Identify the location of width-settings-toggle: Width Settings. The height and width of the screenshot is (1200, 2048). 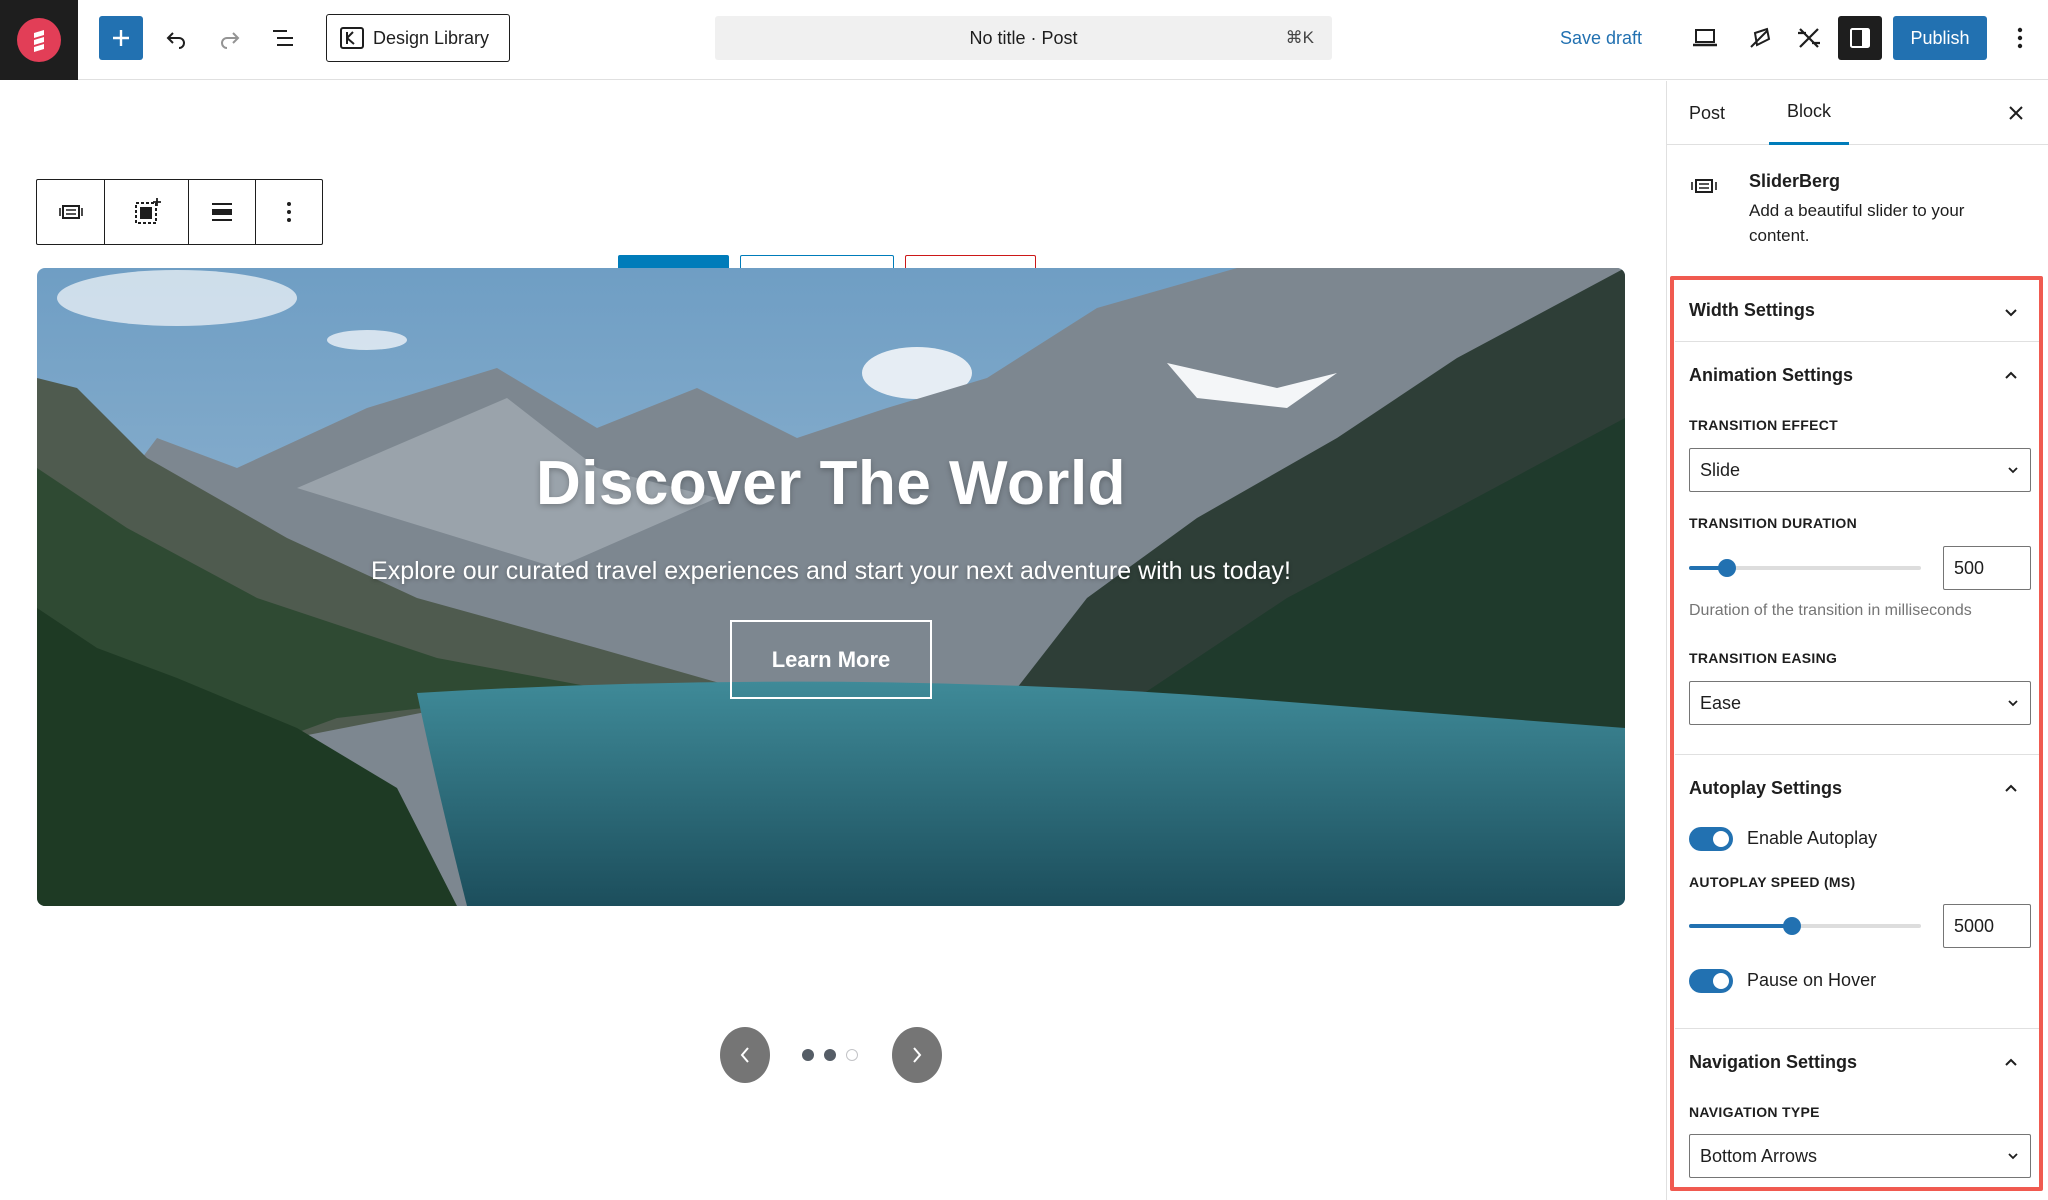
(1752, 310).